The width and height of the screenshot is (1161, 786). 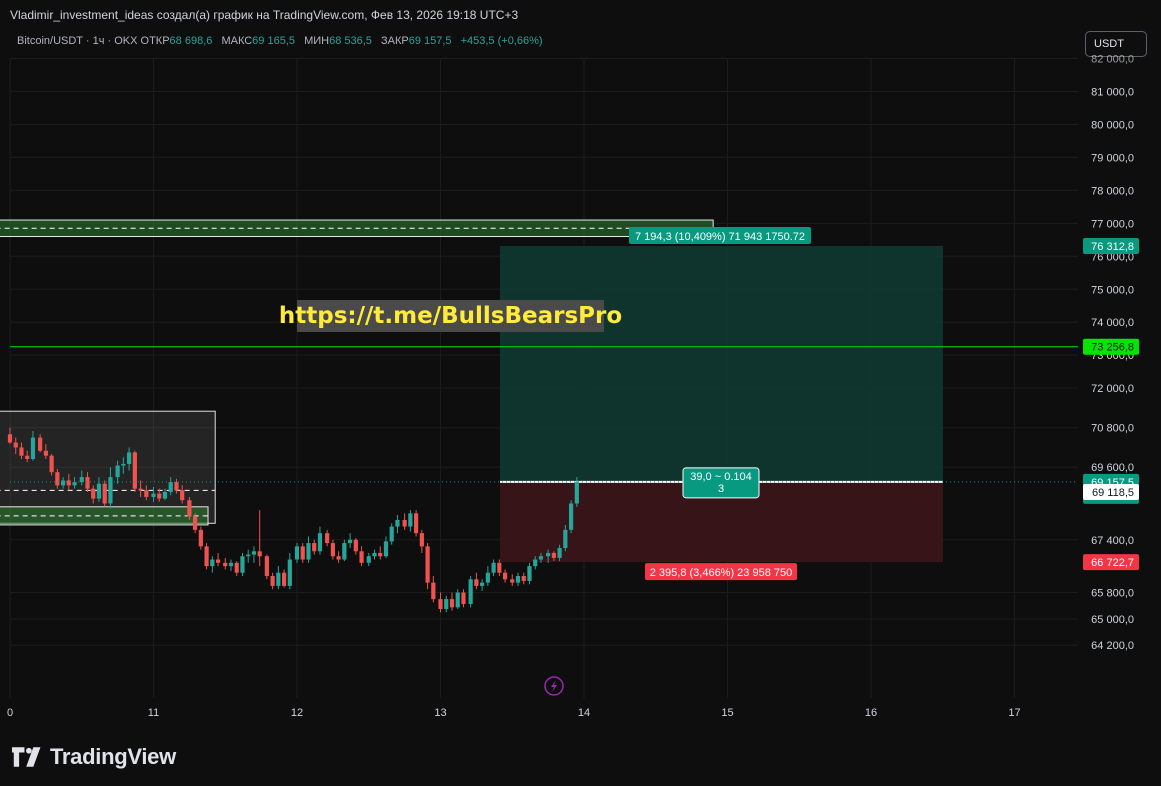 I want to click on tradingview-logo: TradingView, so click(x=94, y=757).